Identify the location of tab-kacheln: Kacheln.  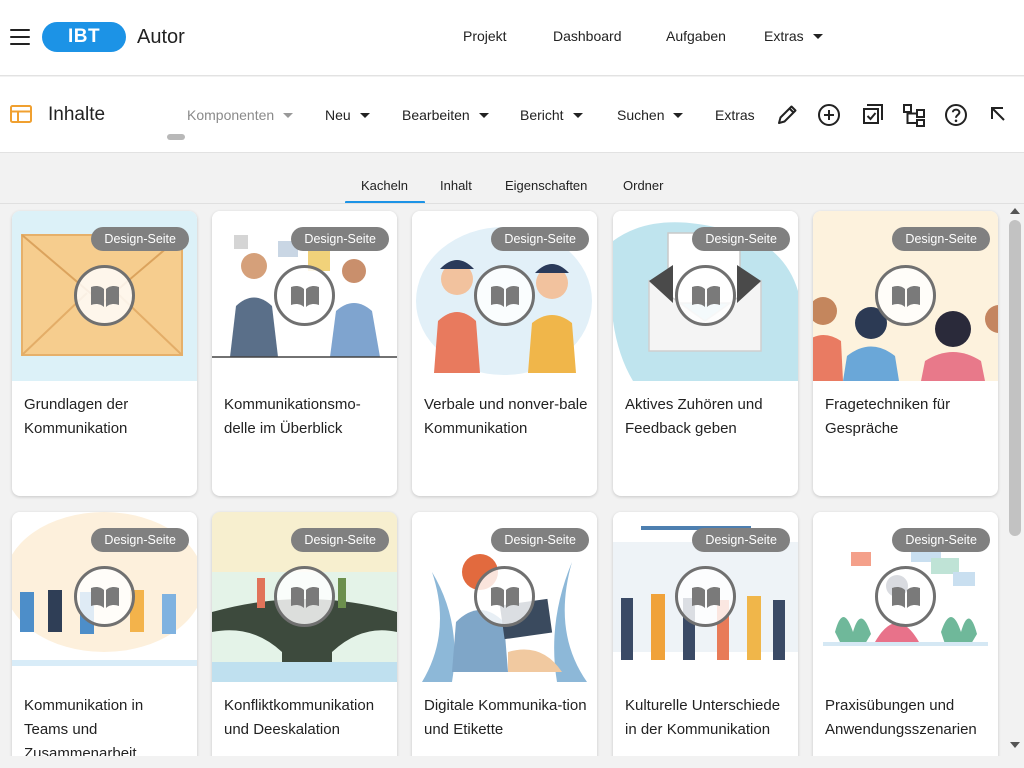
(384, 185).